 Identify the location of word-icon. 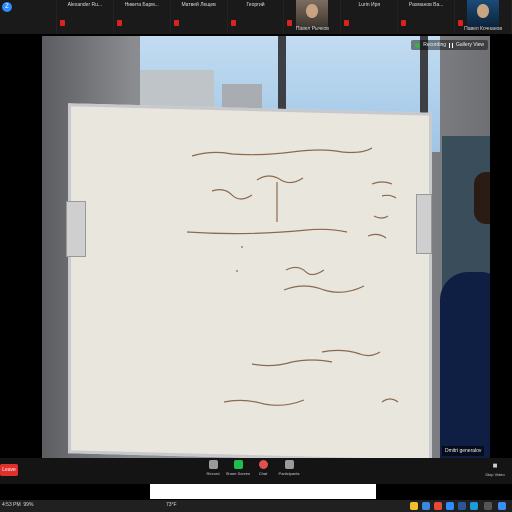
(462, 506).